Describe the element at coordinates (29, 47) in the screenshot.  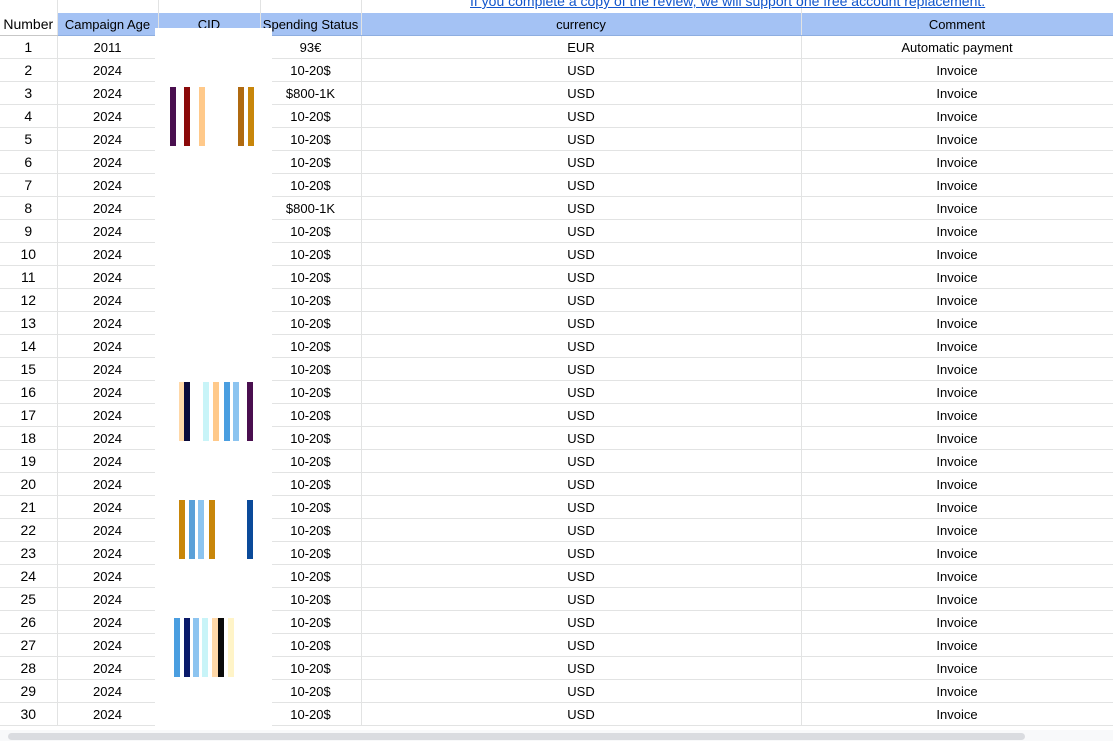
I see `cell-number: 1` at that location.